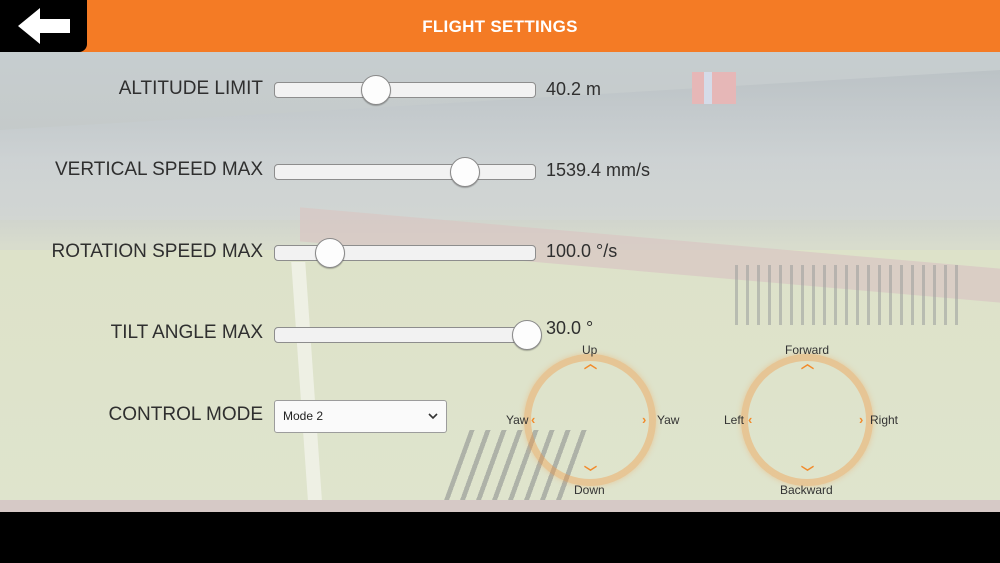 Image resolution: width=1000 pixels, height=563 pixels. What do you see at coordinates (574, 89) in the screenshot?
I see `altitude-limit-value: 40.2 m` at bounding box center [574, 89].